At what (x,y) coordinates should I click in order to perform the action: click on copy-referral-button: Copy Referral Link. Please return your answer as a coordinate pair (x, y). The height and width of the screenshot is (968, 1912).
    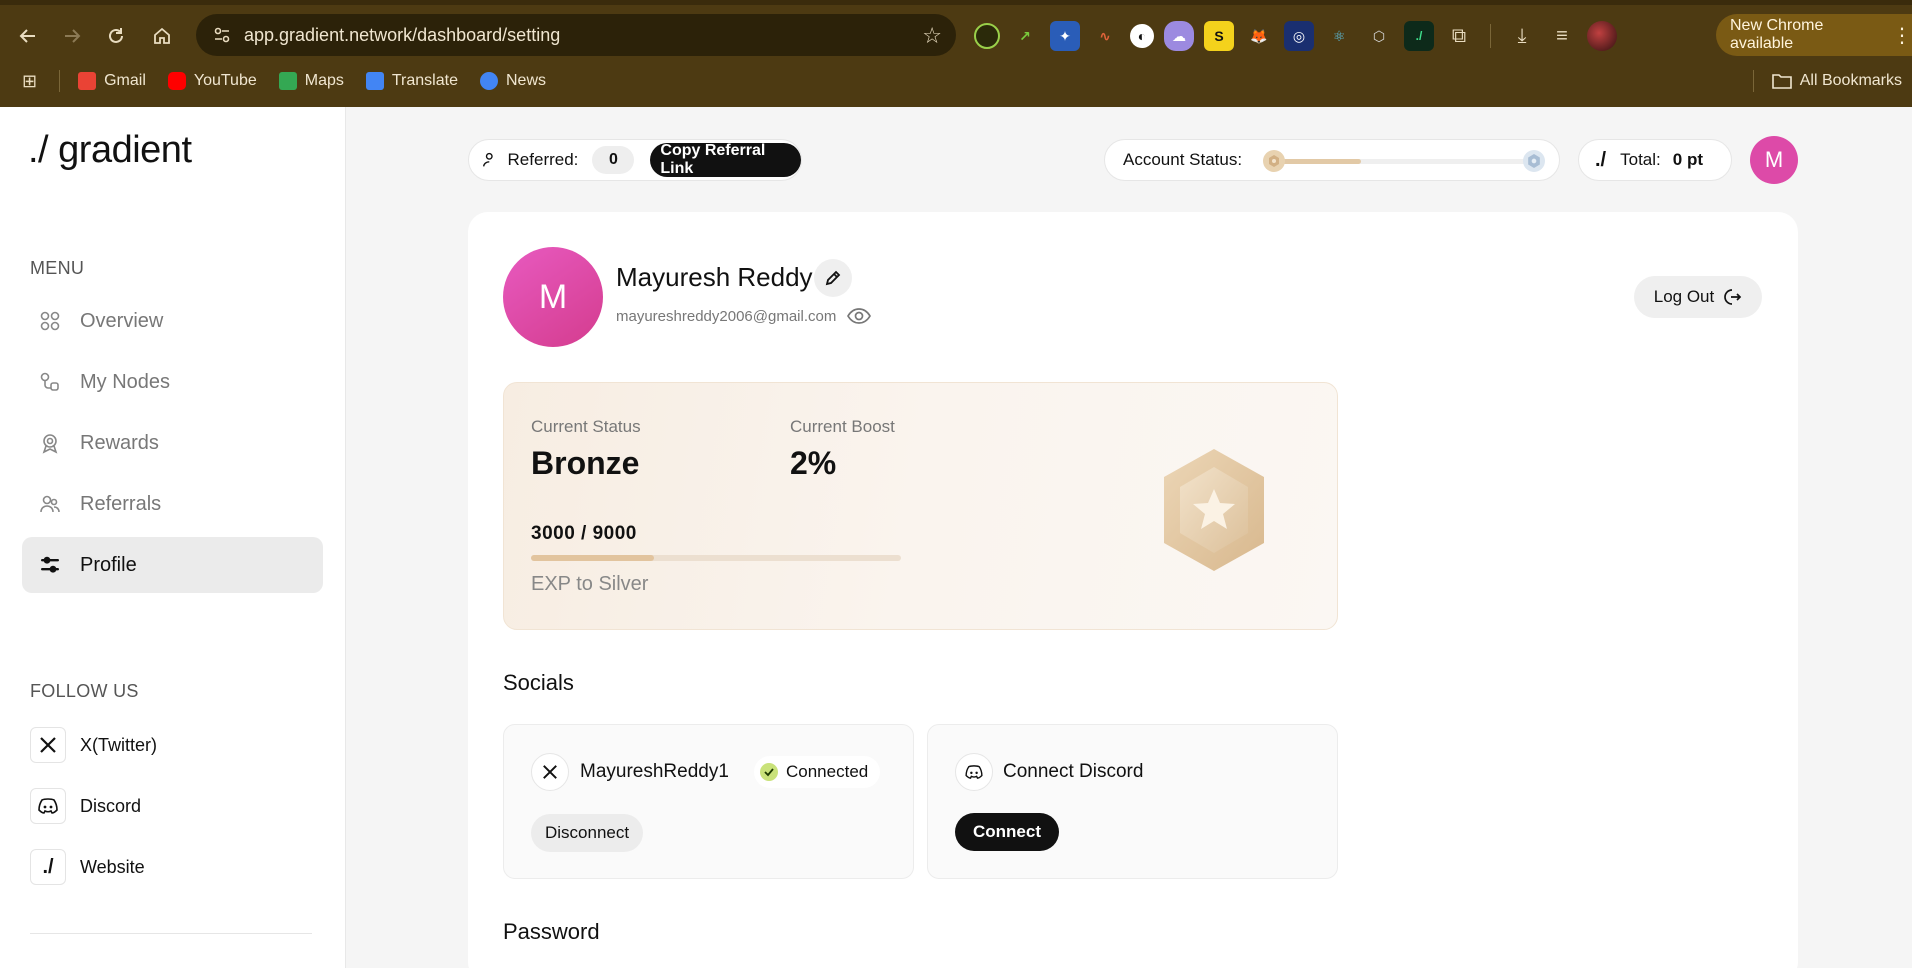
    Looking at the image, I should click on (725, 159).